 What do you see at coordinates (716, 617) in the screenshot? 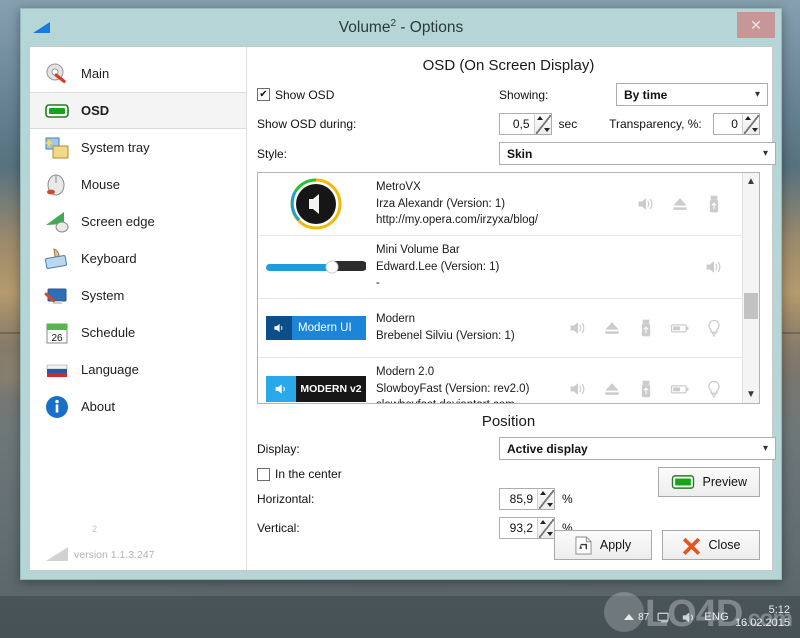
I see `language-indicator: ENG` at bounding box center [716, 617].